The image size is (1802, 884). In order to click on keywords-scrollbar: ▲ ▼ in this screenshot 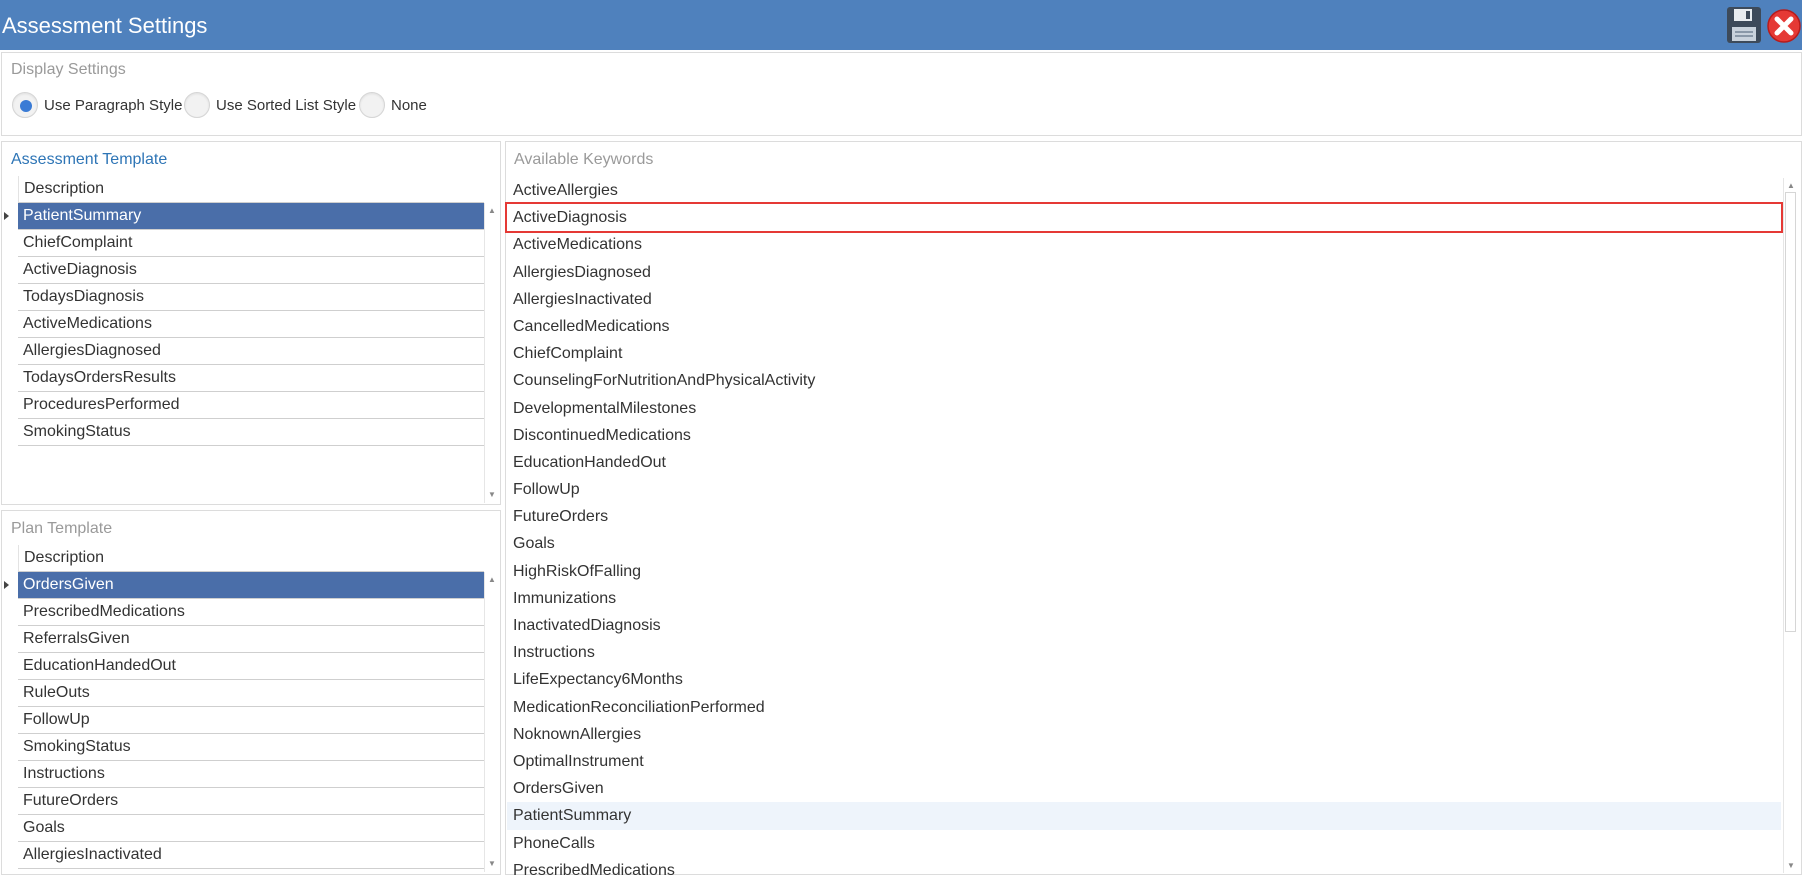, I will do `click(1790, 525)`.